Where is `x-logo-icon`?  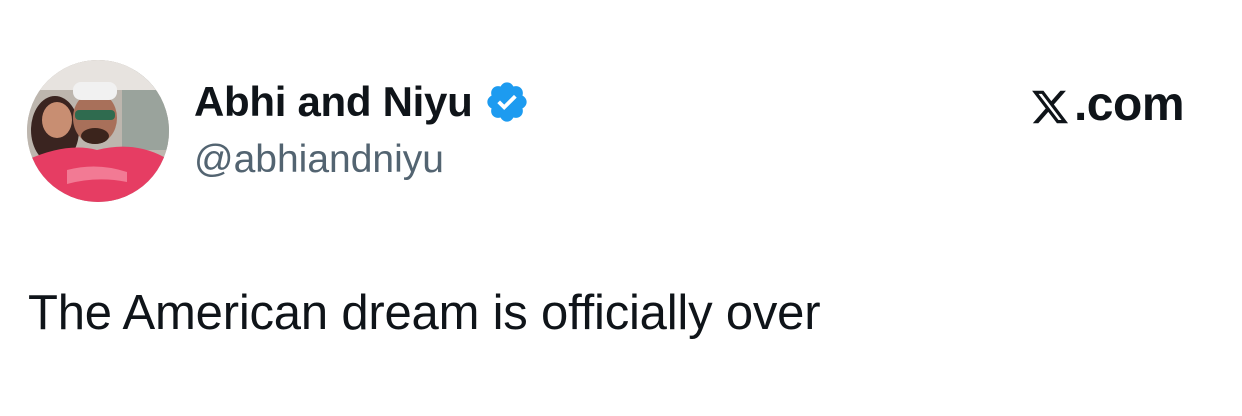
x-logo-icon is located at coordinates (1050, 104).